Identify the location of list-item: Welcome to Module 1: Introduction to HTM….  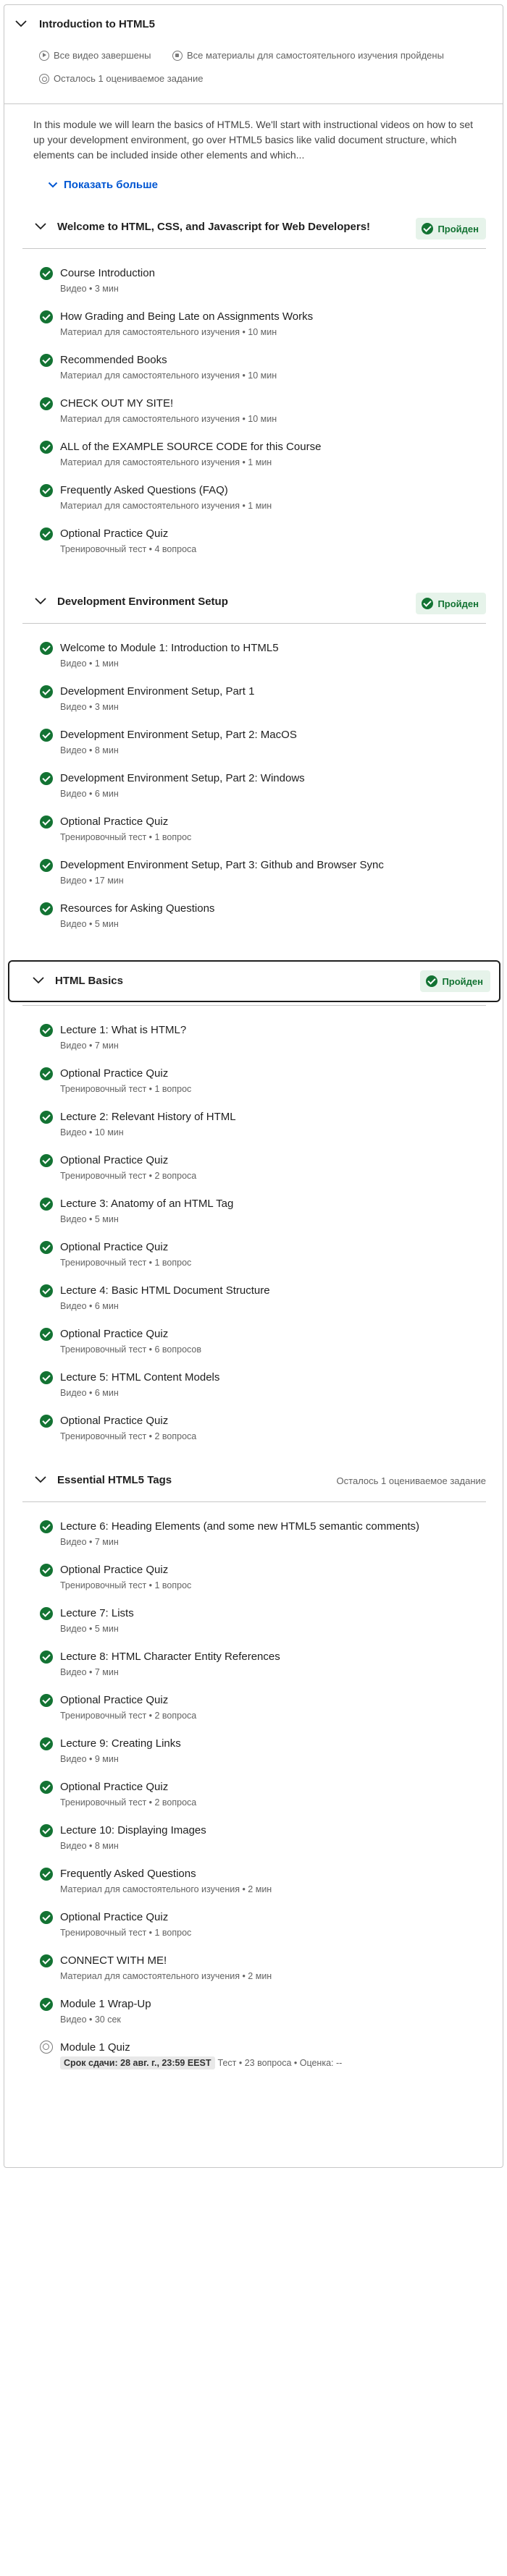
(254, 655).